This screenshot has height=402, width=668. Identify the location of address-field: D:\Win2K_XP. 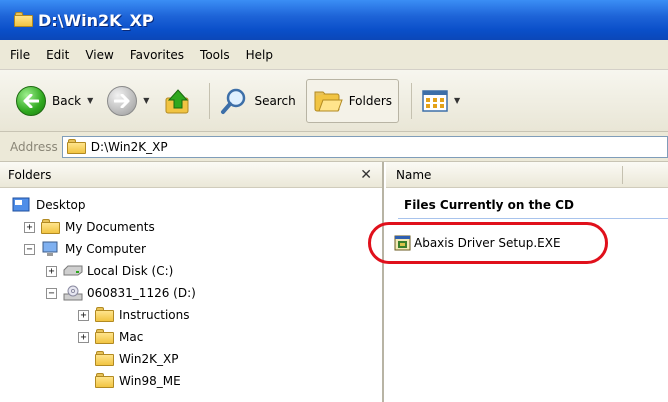
(364, 146).